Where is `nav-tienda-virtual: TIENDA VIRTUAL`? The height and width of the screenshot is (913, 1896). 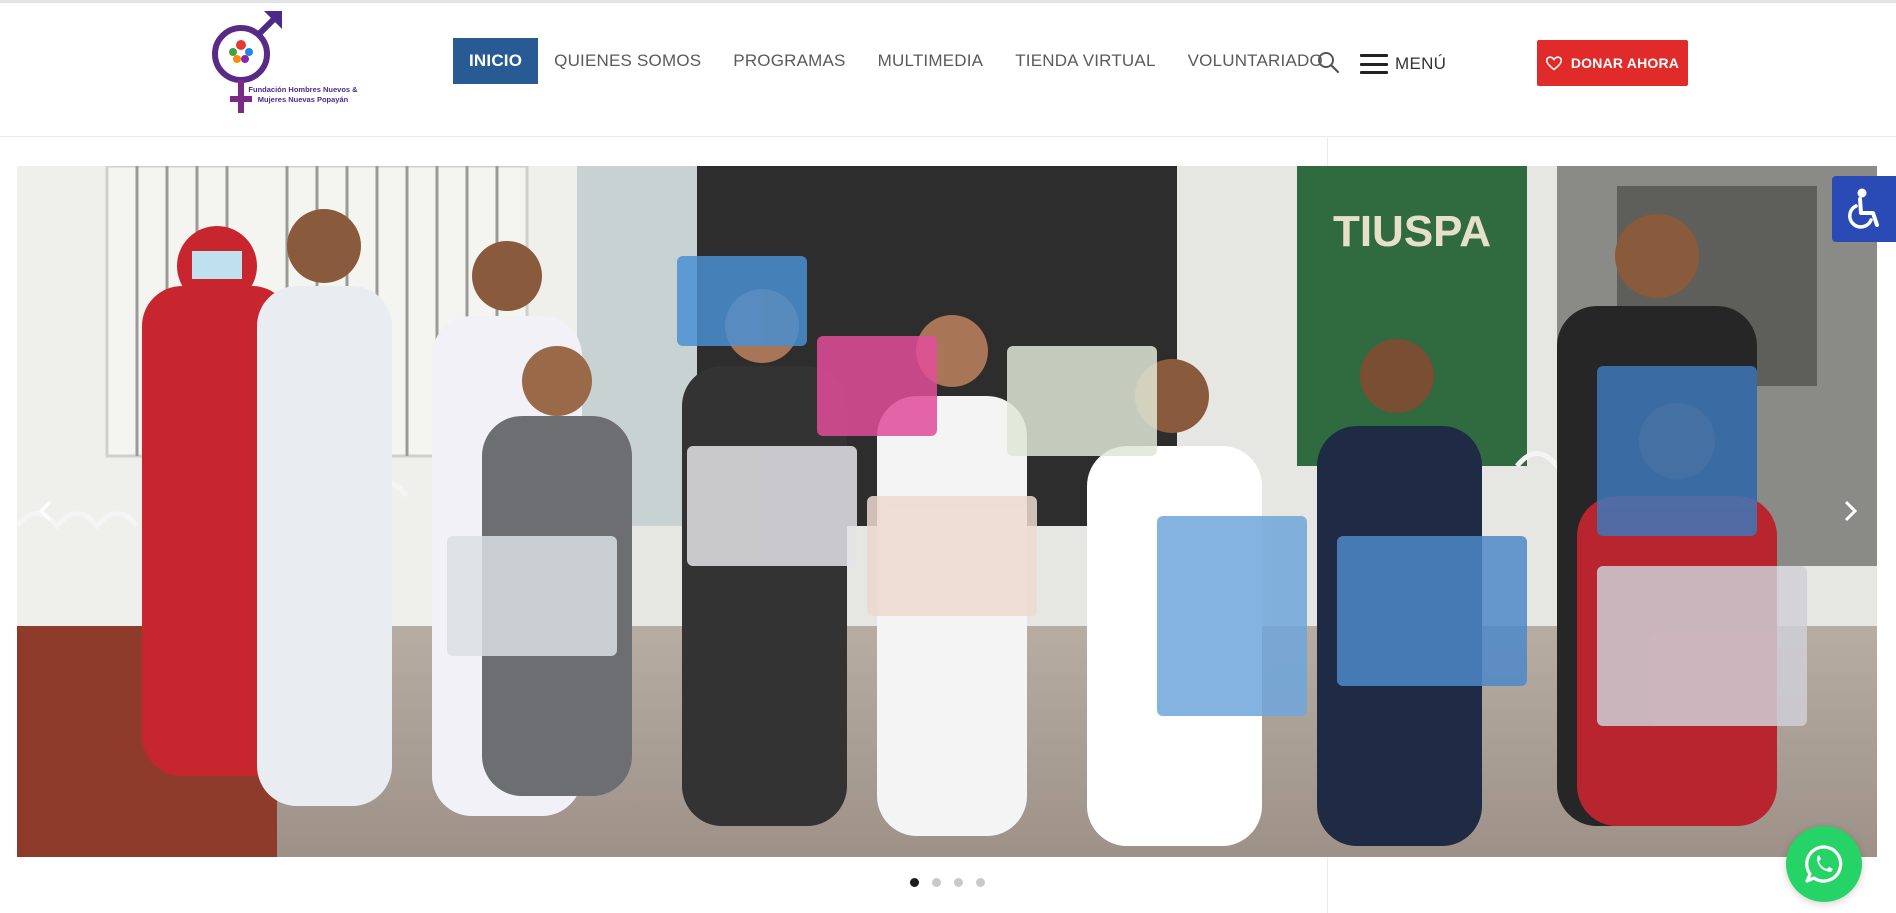 nav-tienda-virtual: TIENDA VIRTUAL is located at coordinates (1085, 61).